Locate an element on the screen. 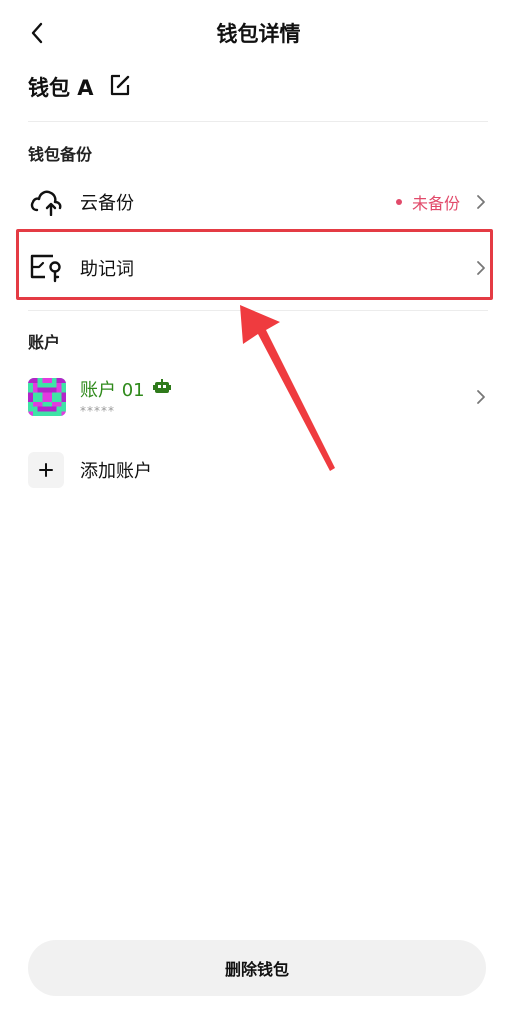  accounts-section-label: 账户 is located at coordinates (44, 342).